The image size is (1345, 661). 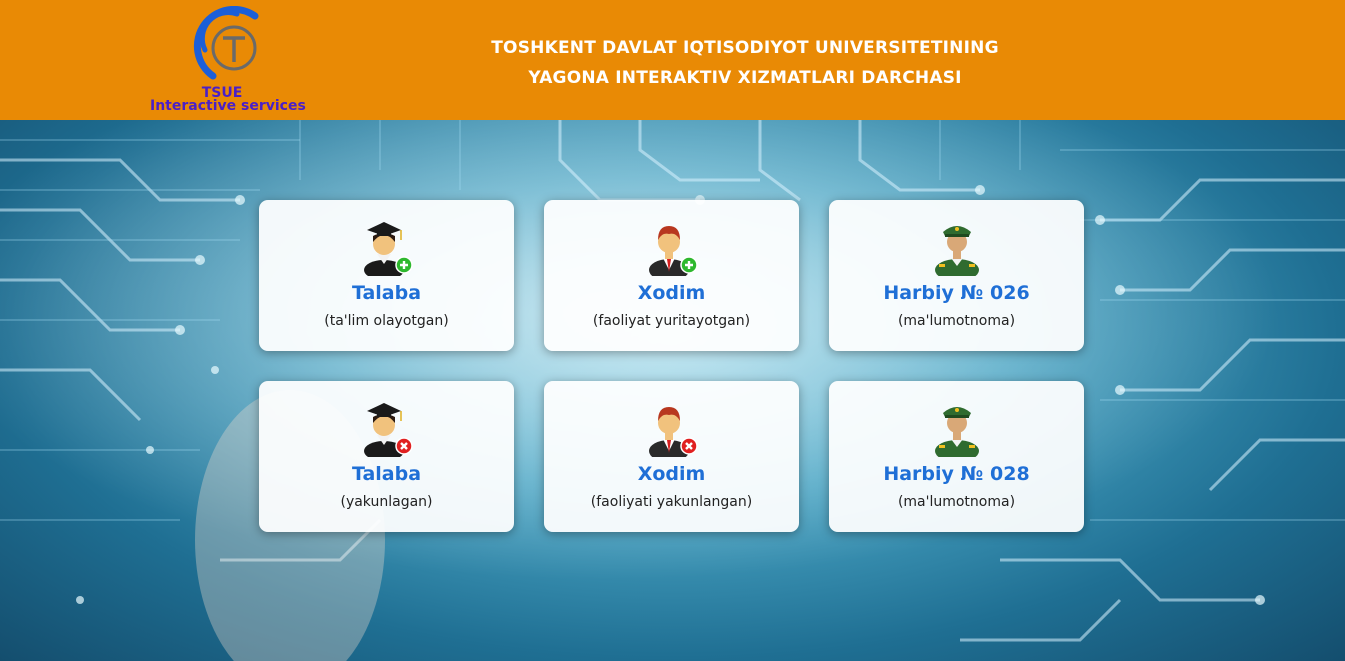 What do you see at coordinates (226, 43) in the screenshot?
I see `logo-emblem-icon` at bounding box center [226, 43].